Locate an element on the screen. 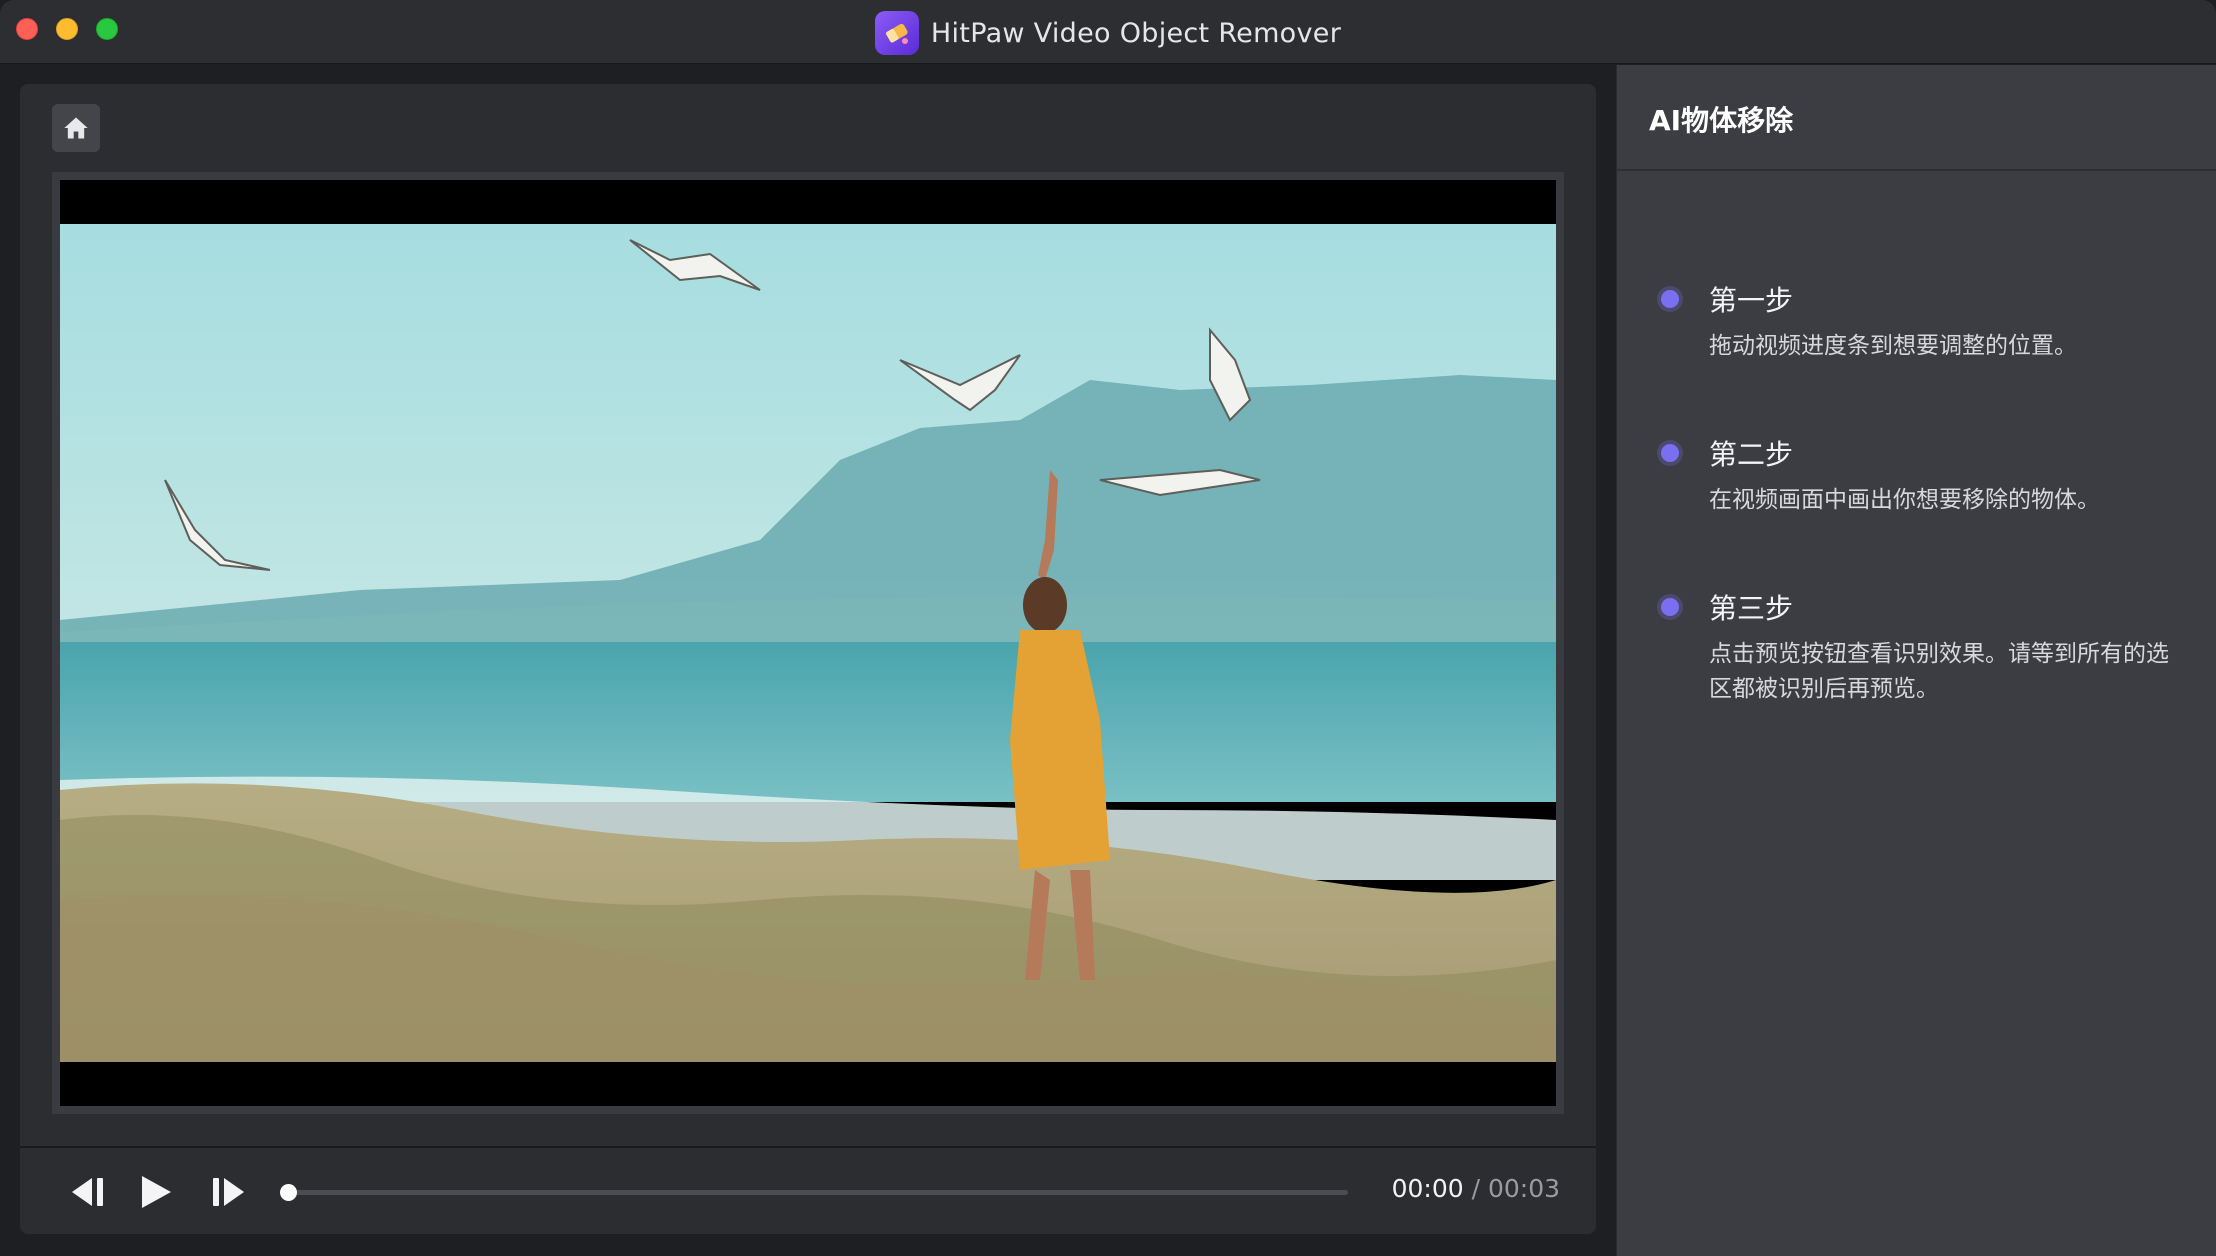  home-button is located at coordinates (76, 128).